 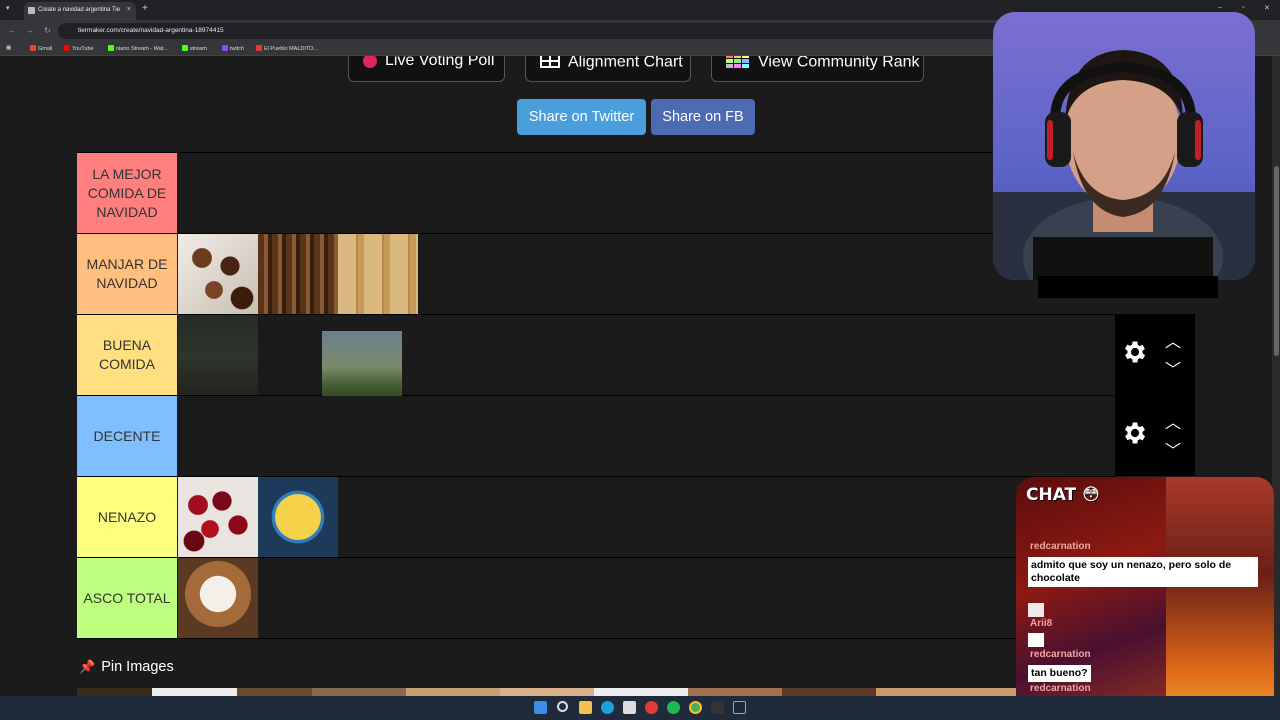 I want to click on tier-label: ASCO TOTAL, so click(x=127, y=598).